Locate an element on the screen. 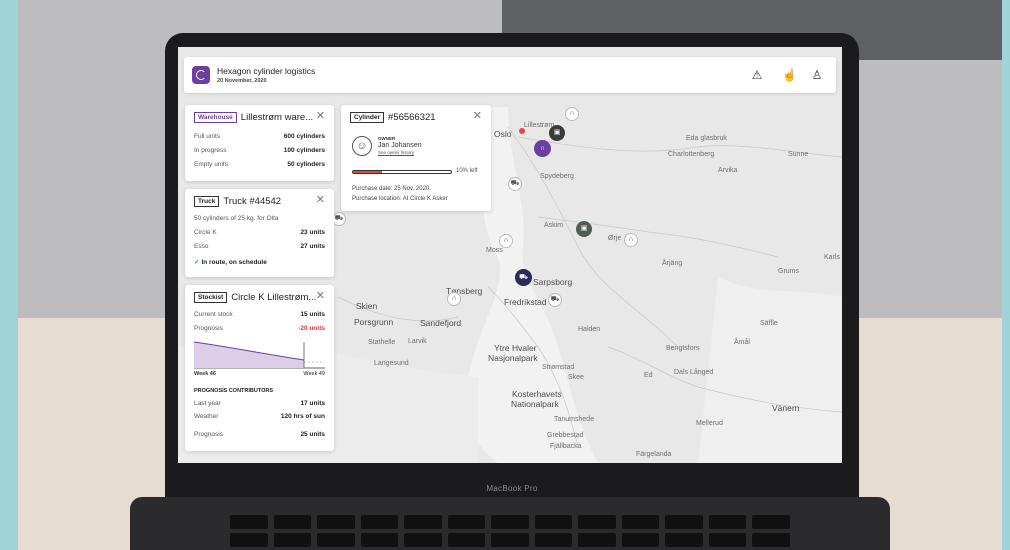  map-label: Grums is located at coordinates (788, 271).